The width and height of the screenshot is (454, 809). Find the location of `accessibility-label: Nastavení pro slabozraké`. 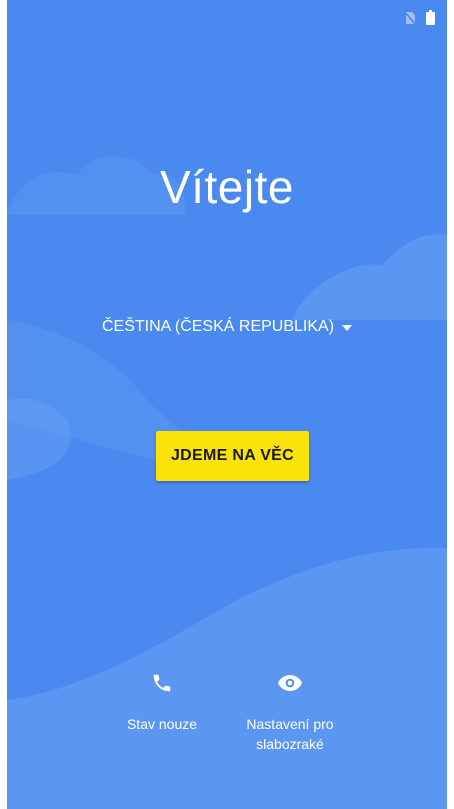

accessibility-label: Nastavení pro slabozraké is located at coordinates (289, 734).